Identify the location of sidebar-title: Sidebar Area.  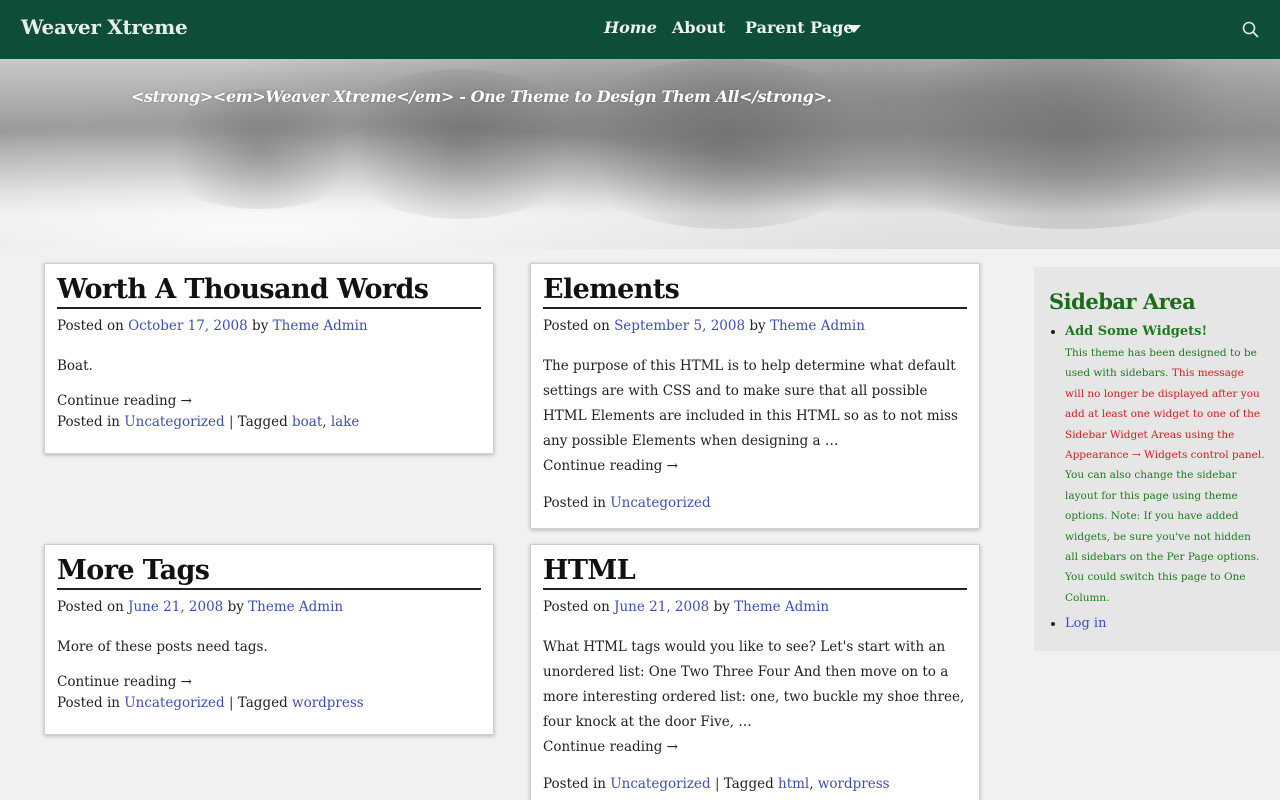
(1122, 301).